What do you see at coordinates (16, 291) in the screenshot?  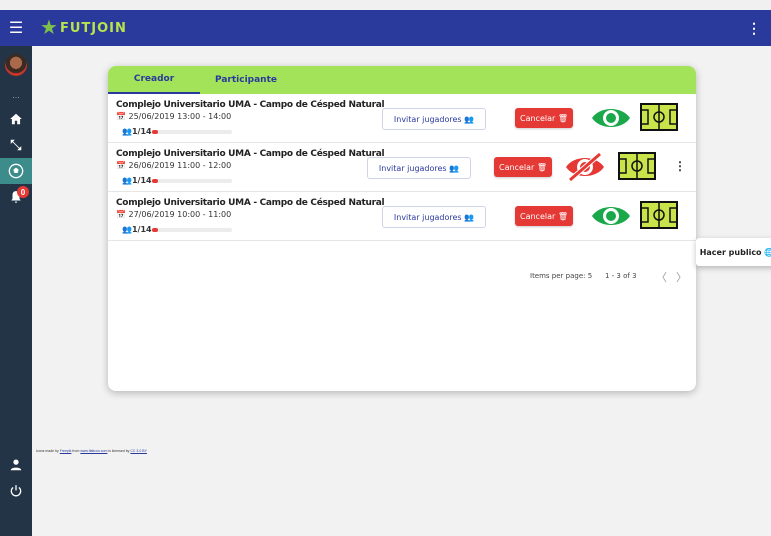 I see `sidebar: ... 0` at bounding box center [16, 291].